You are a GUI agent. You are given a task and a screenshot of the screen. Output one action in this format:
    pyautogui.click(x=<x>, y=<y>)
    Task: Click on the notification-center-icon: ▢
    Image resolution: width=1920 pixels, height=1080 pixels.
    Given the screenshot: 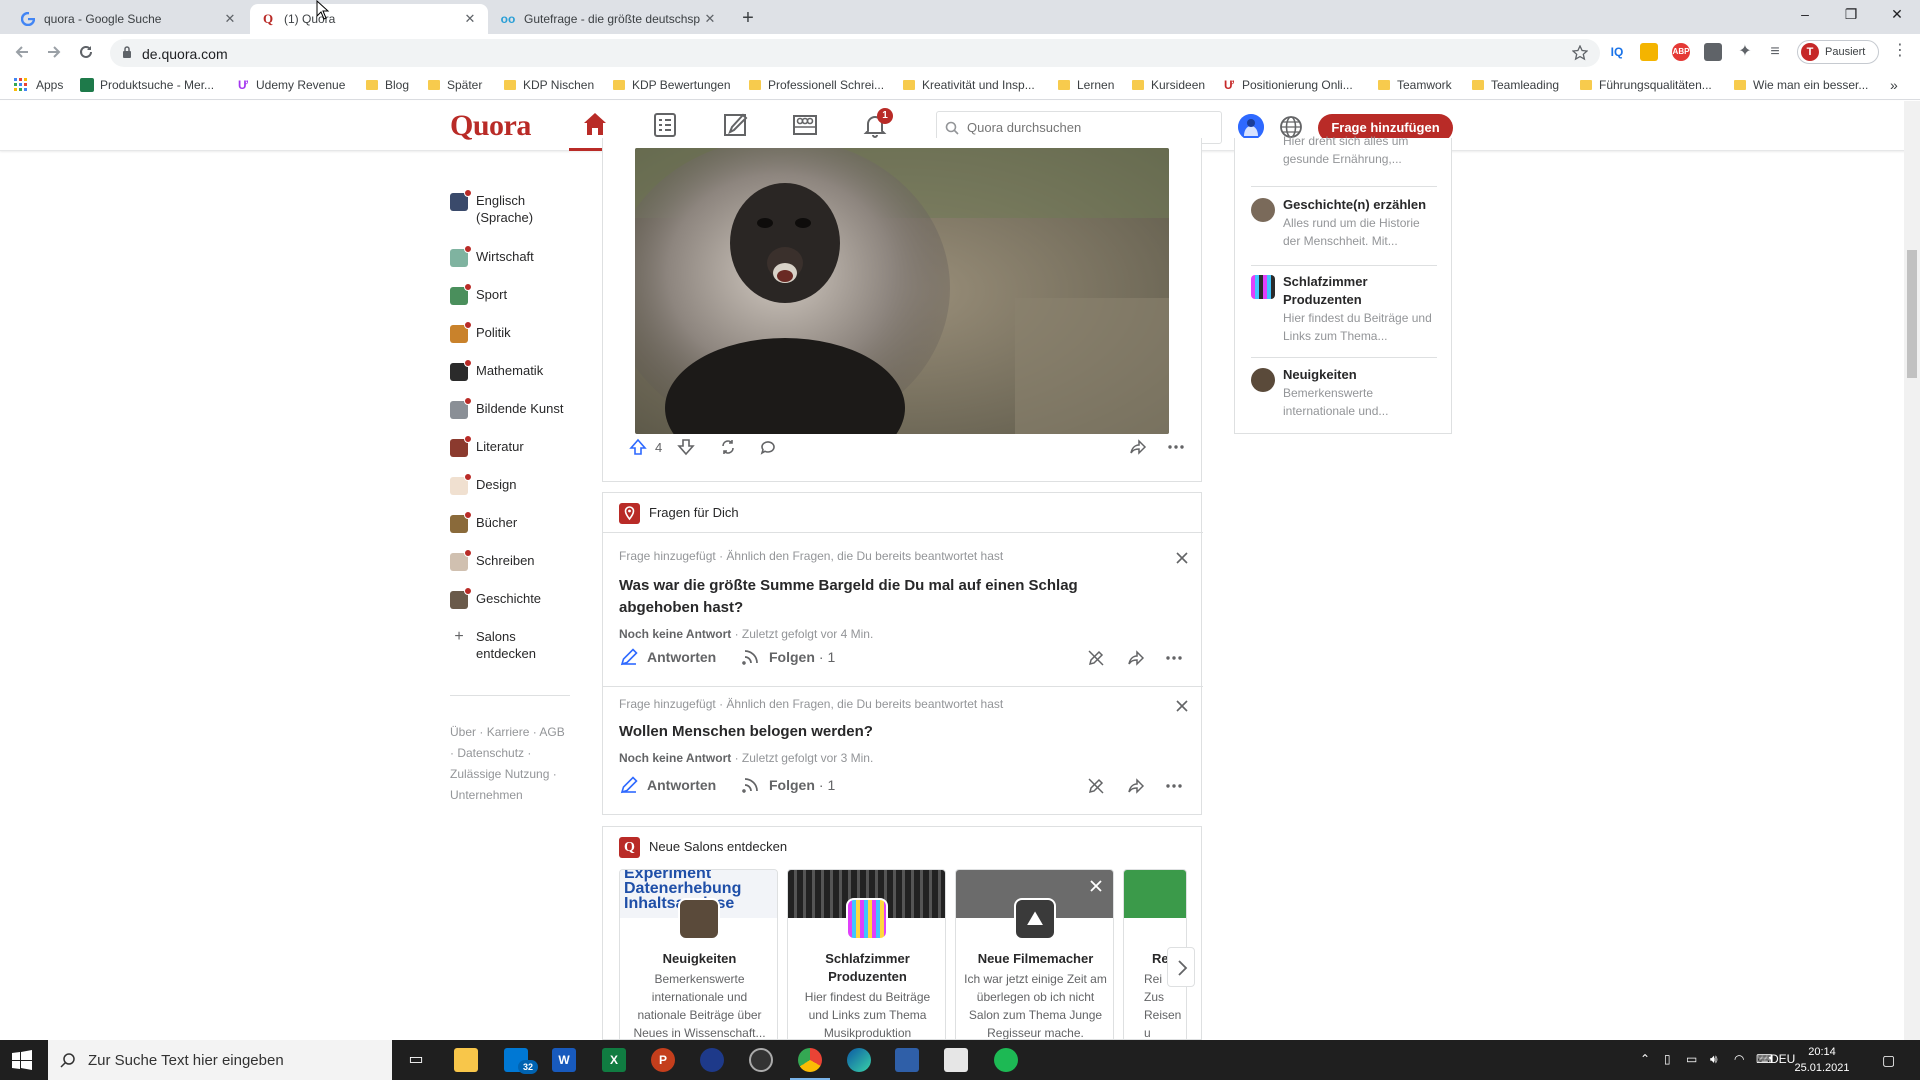 What is the action you would take?
    pyautogui.click(x=1888, y=1060)
    